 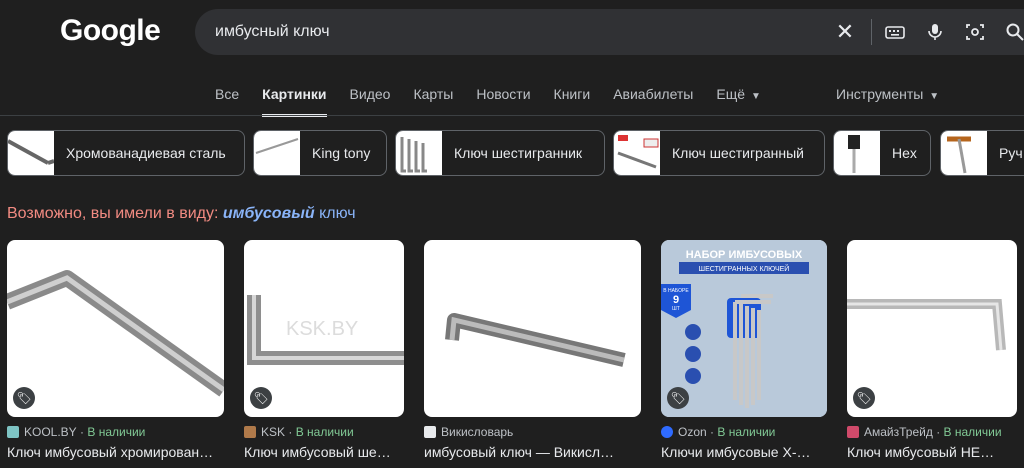 I want to click on clear-icon: ✕, so click(x=845, y=32).